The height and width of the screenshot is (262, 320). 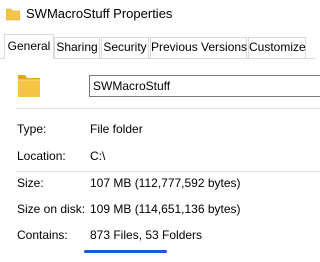 I want to click on type-label: Type:, so click(x=32, y=129).